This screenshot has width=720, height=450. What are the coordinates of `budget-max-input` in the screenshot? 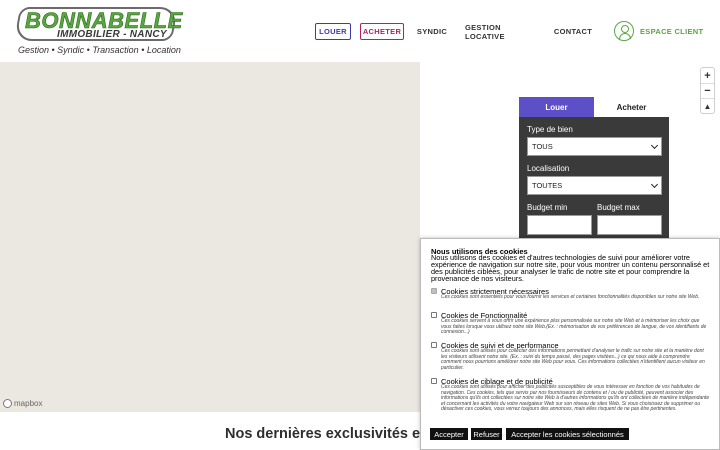 It's located at (629, 225).